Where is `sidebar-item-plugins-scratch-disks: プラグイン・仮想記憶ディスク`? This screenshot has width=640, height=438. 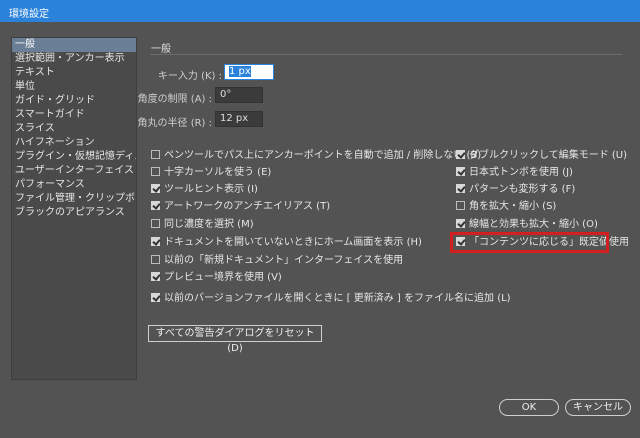 sidebar-item-plugins-scratch-disks: プラグイン・仮想記憶ディスク is located at coordinates (74, 157).